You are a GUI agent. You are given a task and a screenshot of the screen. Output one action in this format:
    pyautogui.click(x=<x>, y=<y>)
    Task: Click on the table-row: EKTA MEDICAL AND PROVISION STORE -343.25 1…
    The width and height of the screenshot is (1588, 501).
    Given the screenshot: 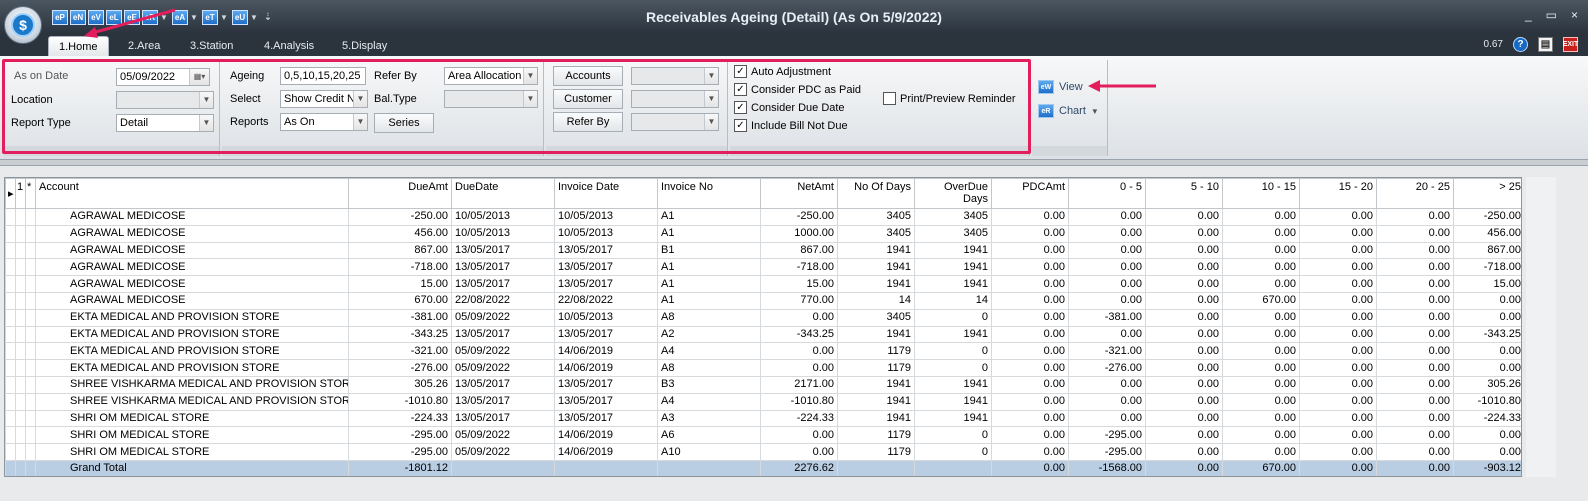 What is the action you would take?
    pyautogui.click(x=763, y=334)
    